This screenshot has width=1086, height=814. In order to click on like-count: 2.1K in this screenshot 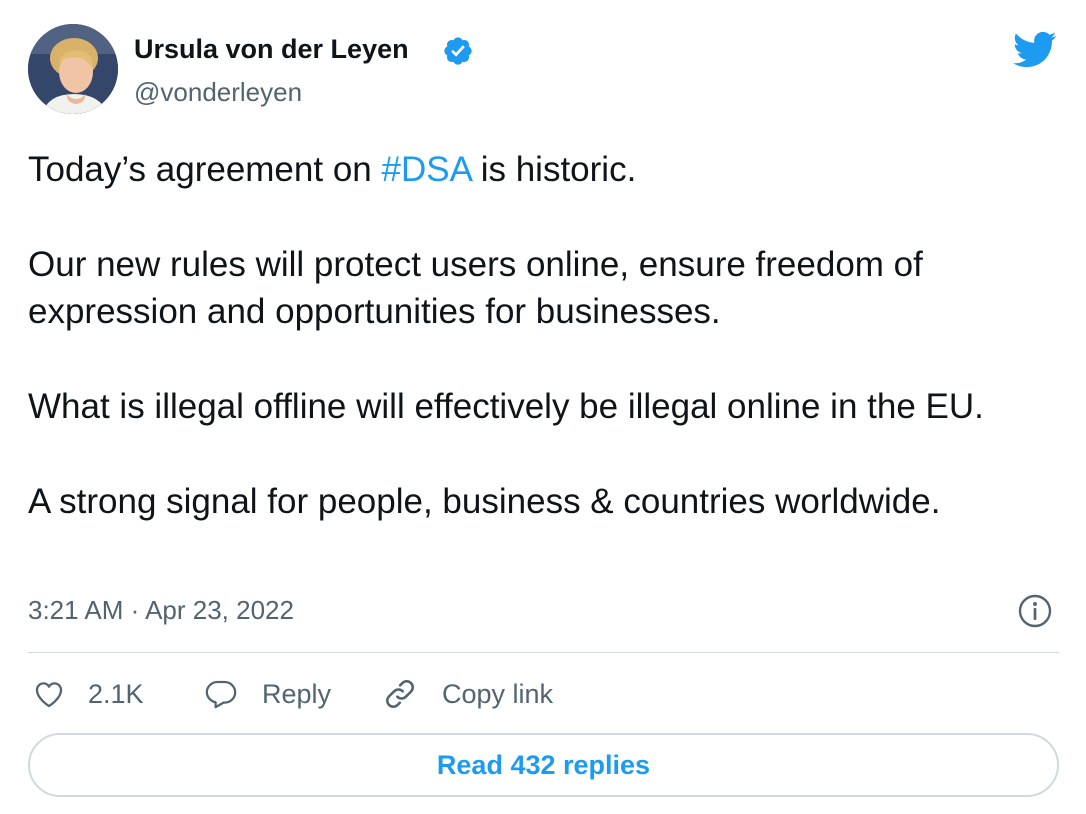, I will do `click(116, 693)`.